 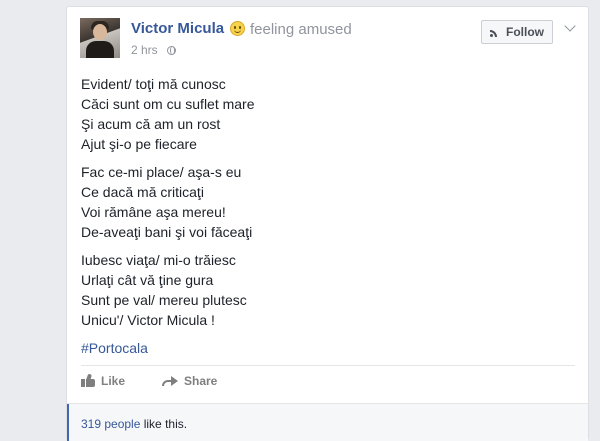 I want to click on follow-button: Follow, so click(x=517, y=32).